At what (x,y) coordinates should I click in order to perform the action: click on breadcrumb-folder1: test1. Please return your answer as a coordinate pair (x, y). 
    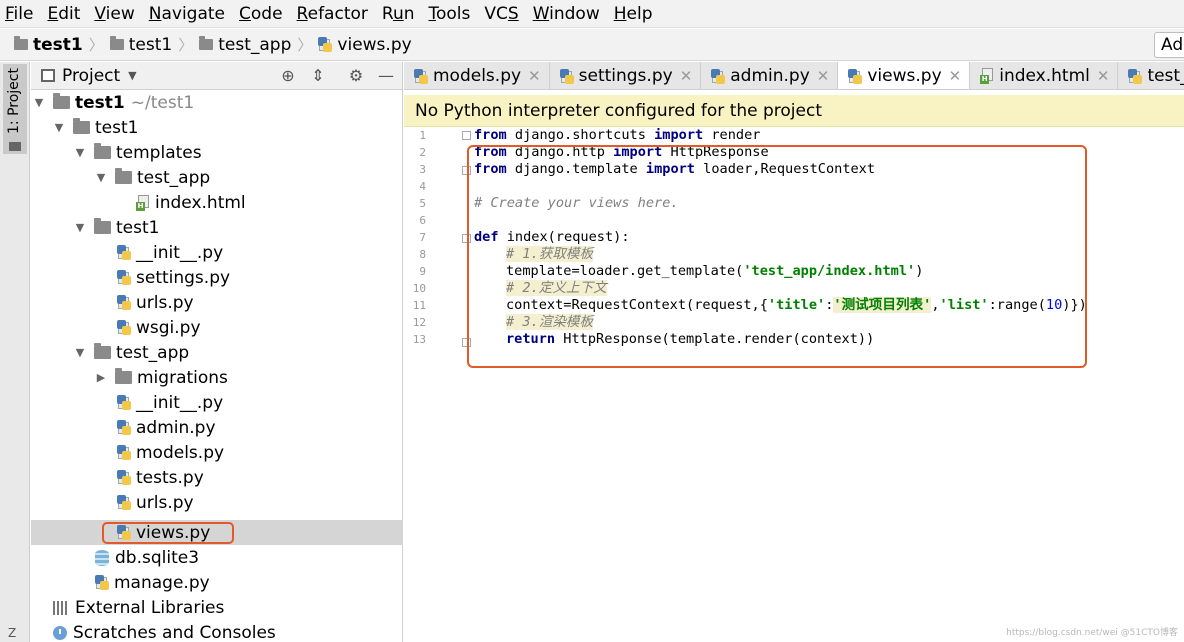
    Looking at the image, I should click on (140, 45).